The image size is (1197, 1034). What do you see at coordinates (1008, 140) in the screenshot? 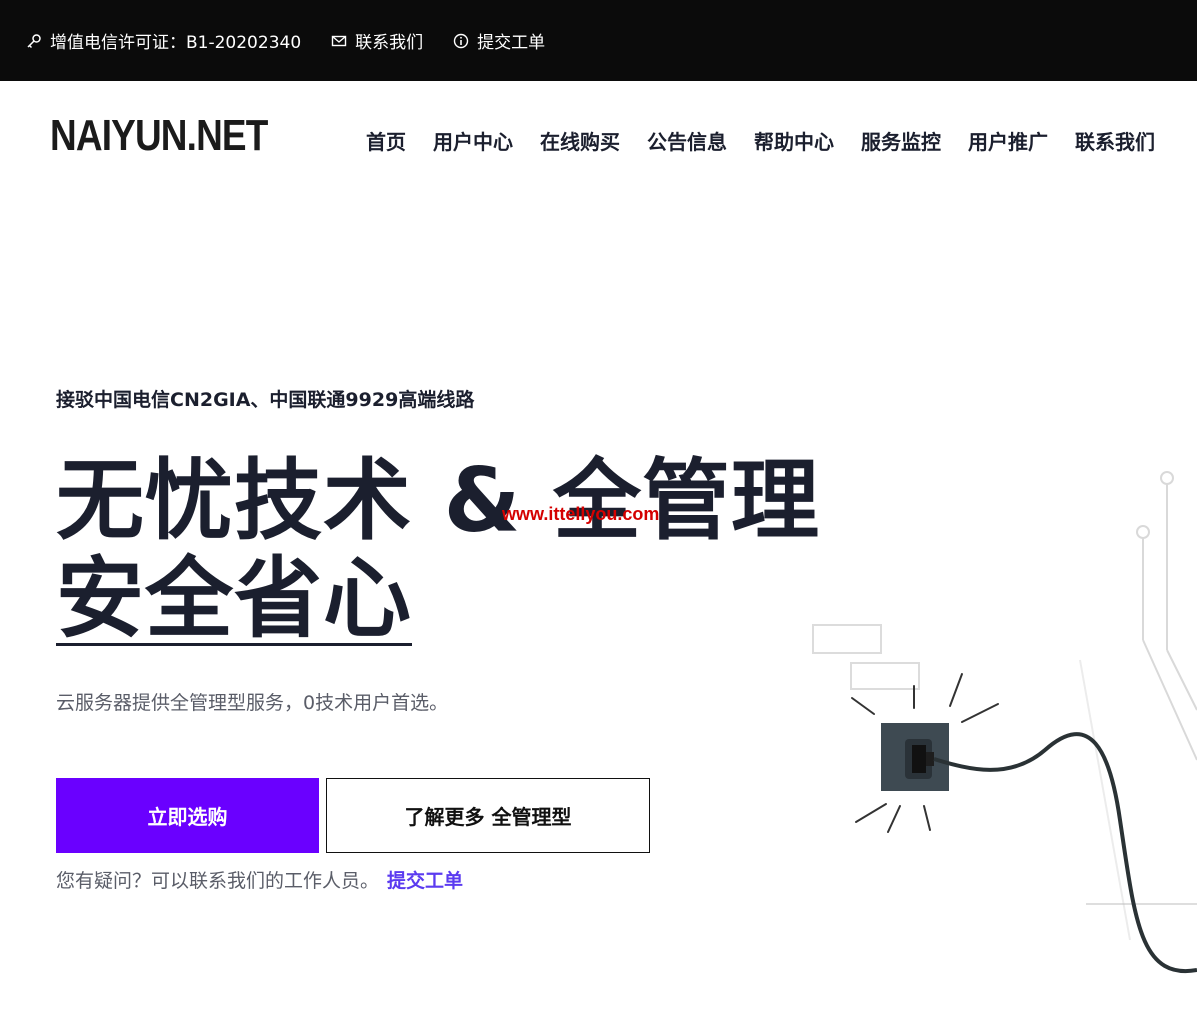
I see `nav-referral: 用户推广` at bounding box center [1008, 140].